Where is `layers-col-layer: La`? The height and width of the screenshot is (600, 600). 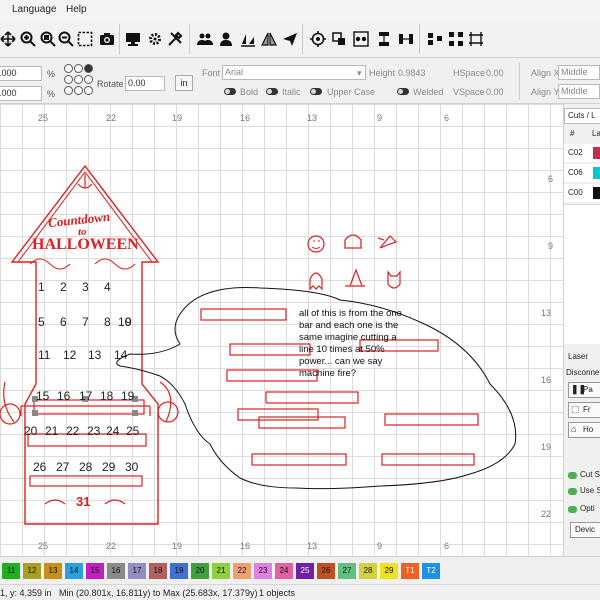 layers-col-layer: La is located at coordinates (596, 133).